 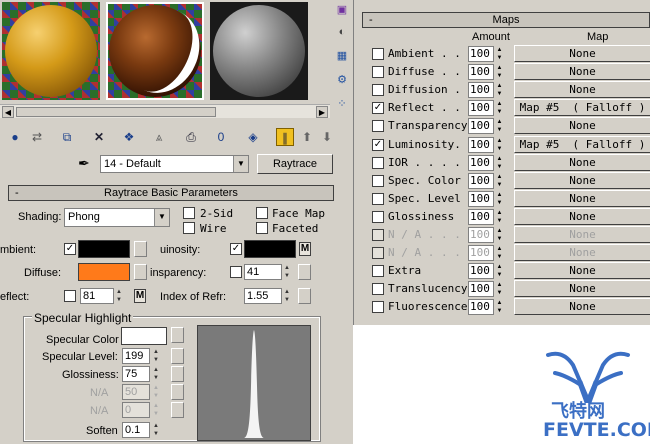 What do you see at coordinates (189, 228) in the screenshot?
I see `wire-checkbox` at bounding box center [189, 228].